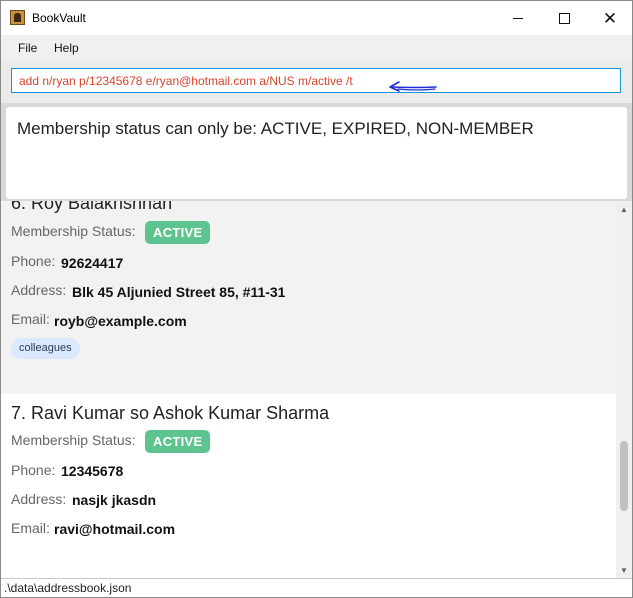  I want to click on command-input, so click(316, 80).